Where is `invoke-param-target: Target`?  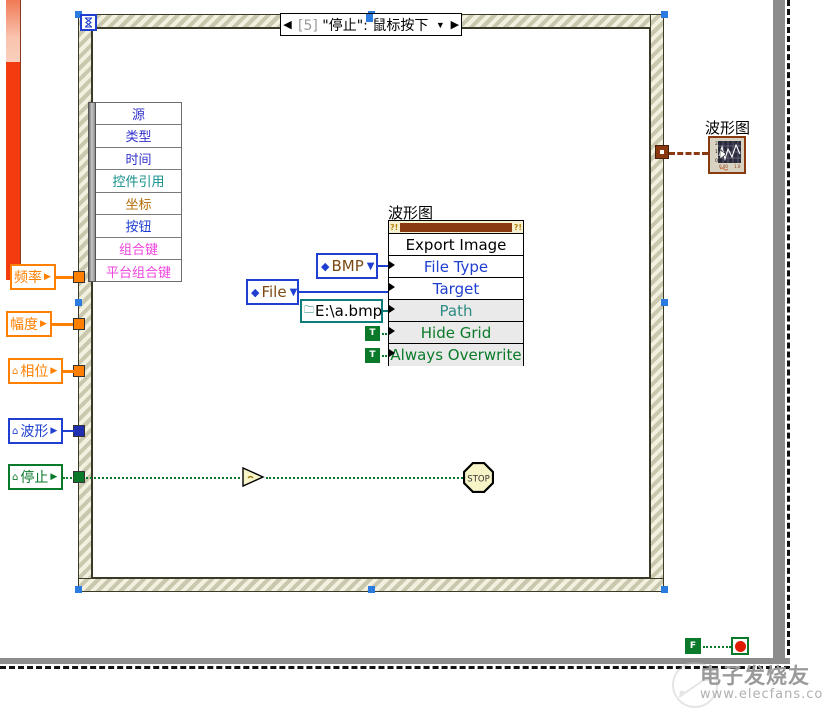 invoke-param-target: Target is located at coordinates (456, 289).